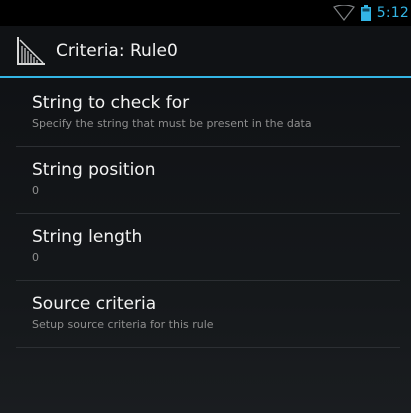  I want to click on pref-summary: Setup source criteria for this rule, so click(123, 324).